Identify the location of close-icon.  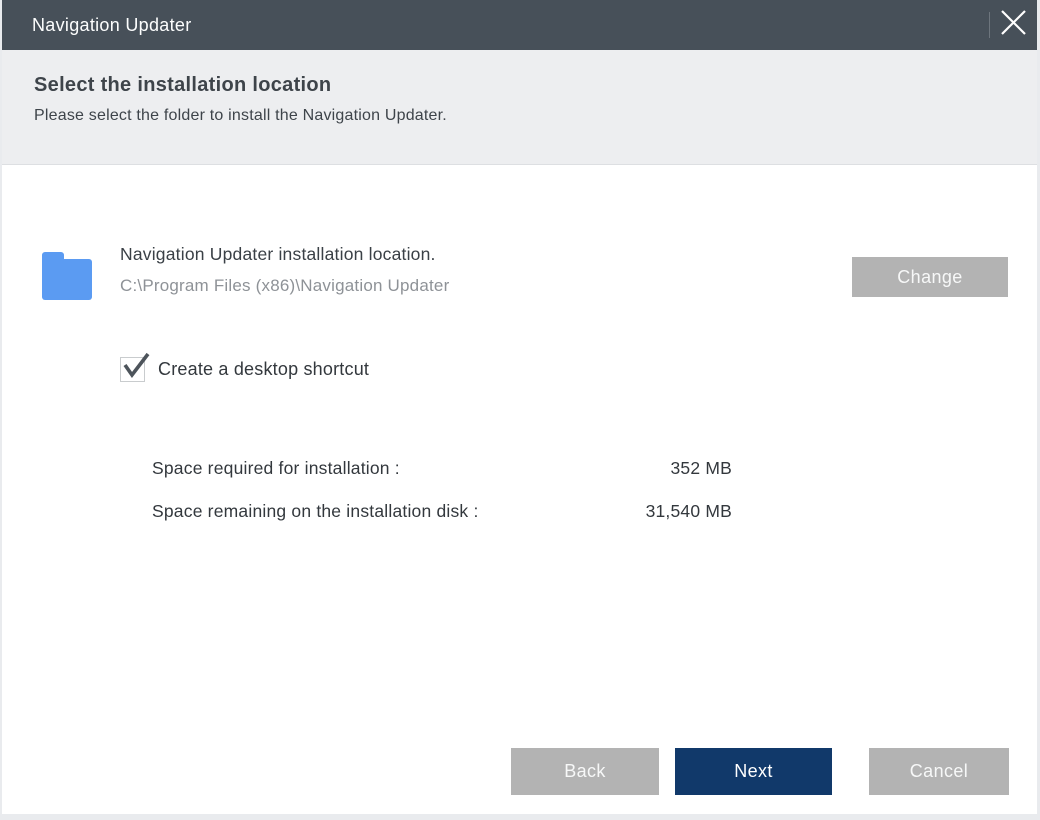
(1013, 25).